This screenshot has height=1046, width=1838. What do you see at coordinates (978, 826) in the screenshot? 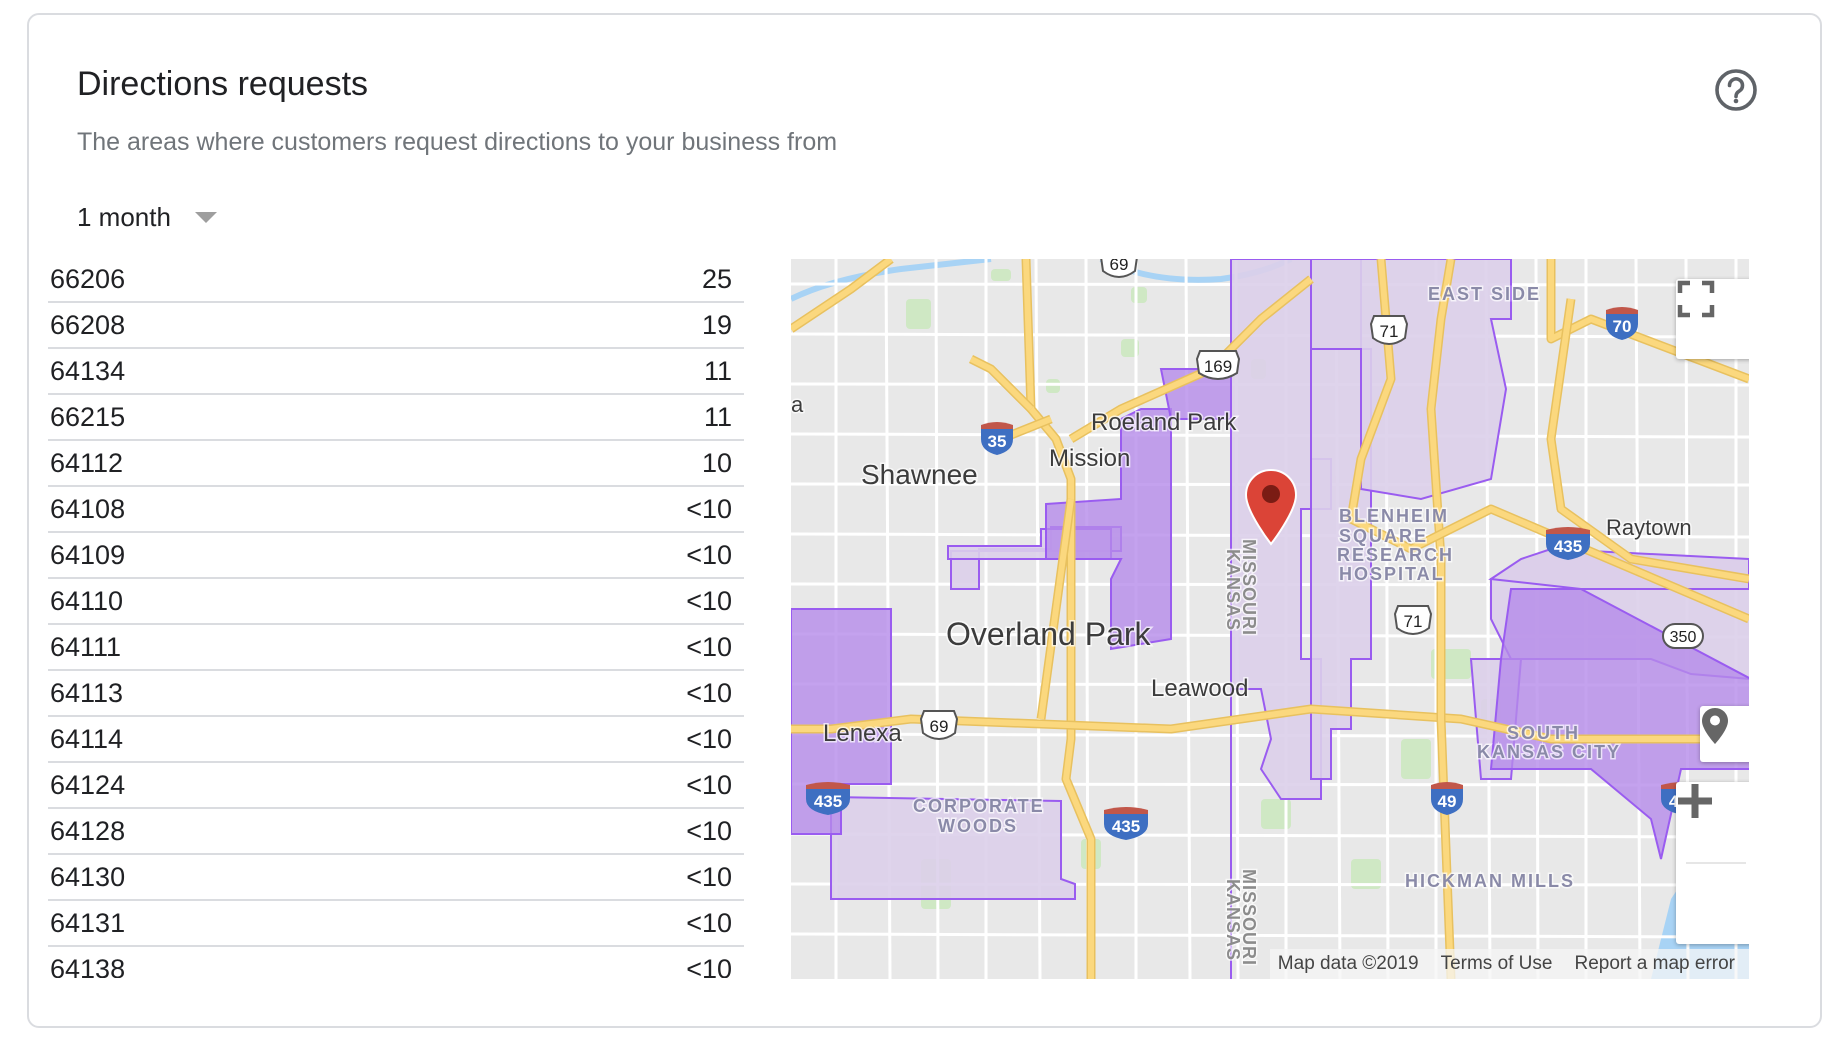
I see `place-label: WOODS` at bounding box center [978, 826].